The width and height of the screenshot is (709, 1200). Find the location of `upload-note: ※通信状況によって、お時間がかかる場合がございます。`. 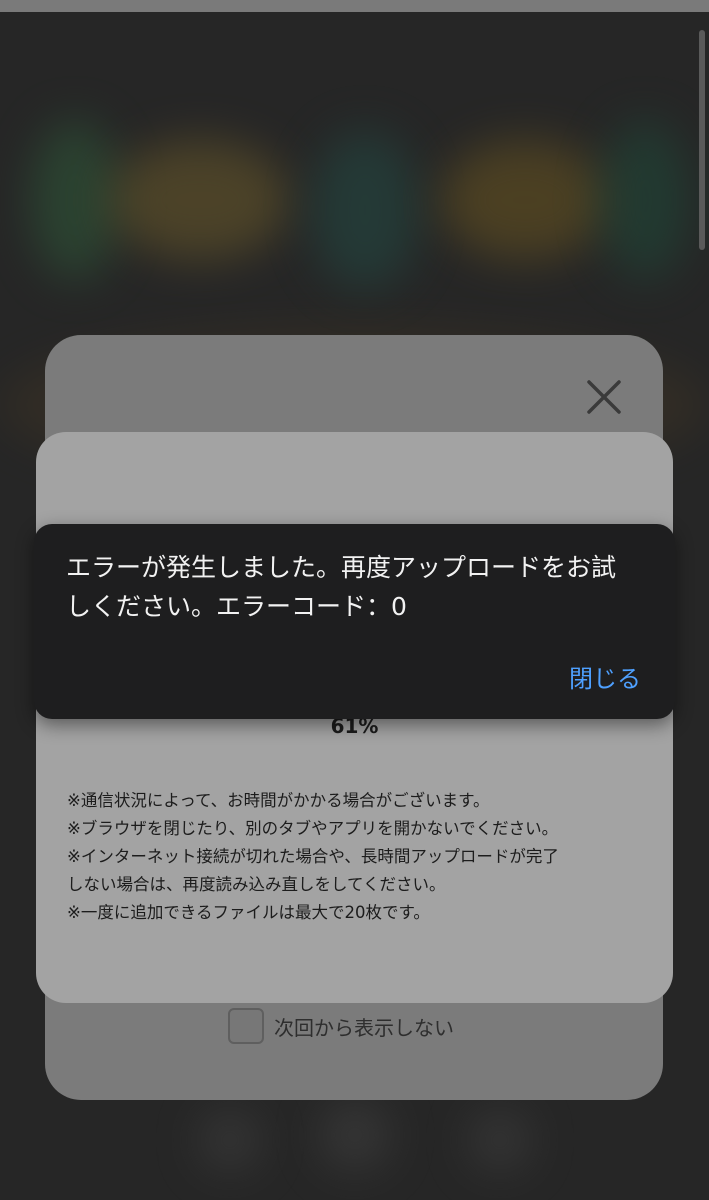

upload-note: ※通信状況によって、お時間がかかる場合がございます。 is located at coordinates (278, 800).